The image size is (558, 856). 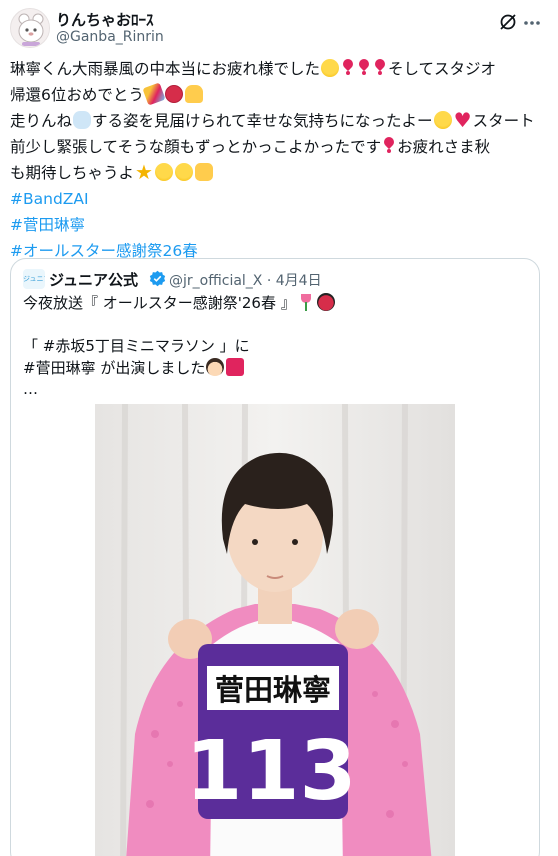 What do you see at coordinates (204, 172) in the screenshot?
I see `raised-fist-emoji-icon` at bounding box center [204, 172].